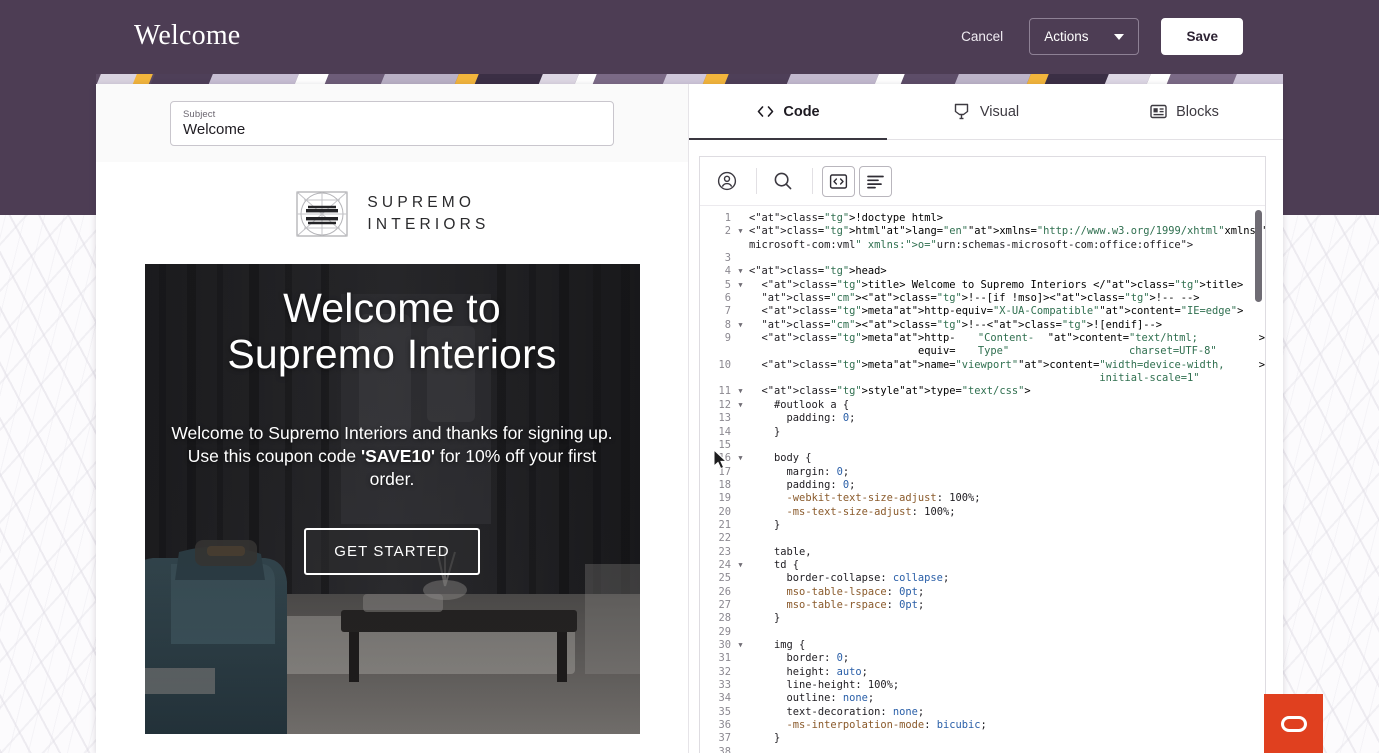  I want to click on tab-visual-label: Visual, so click(999, 111).